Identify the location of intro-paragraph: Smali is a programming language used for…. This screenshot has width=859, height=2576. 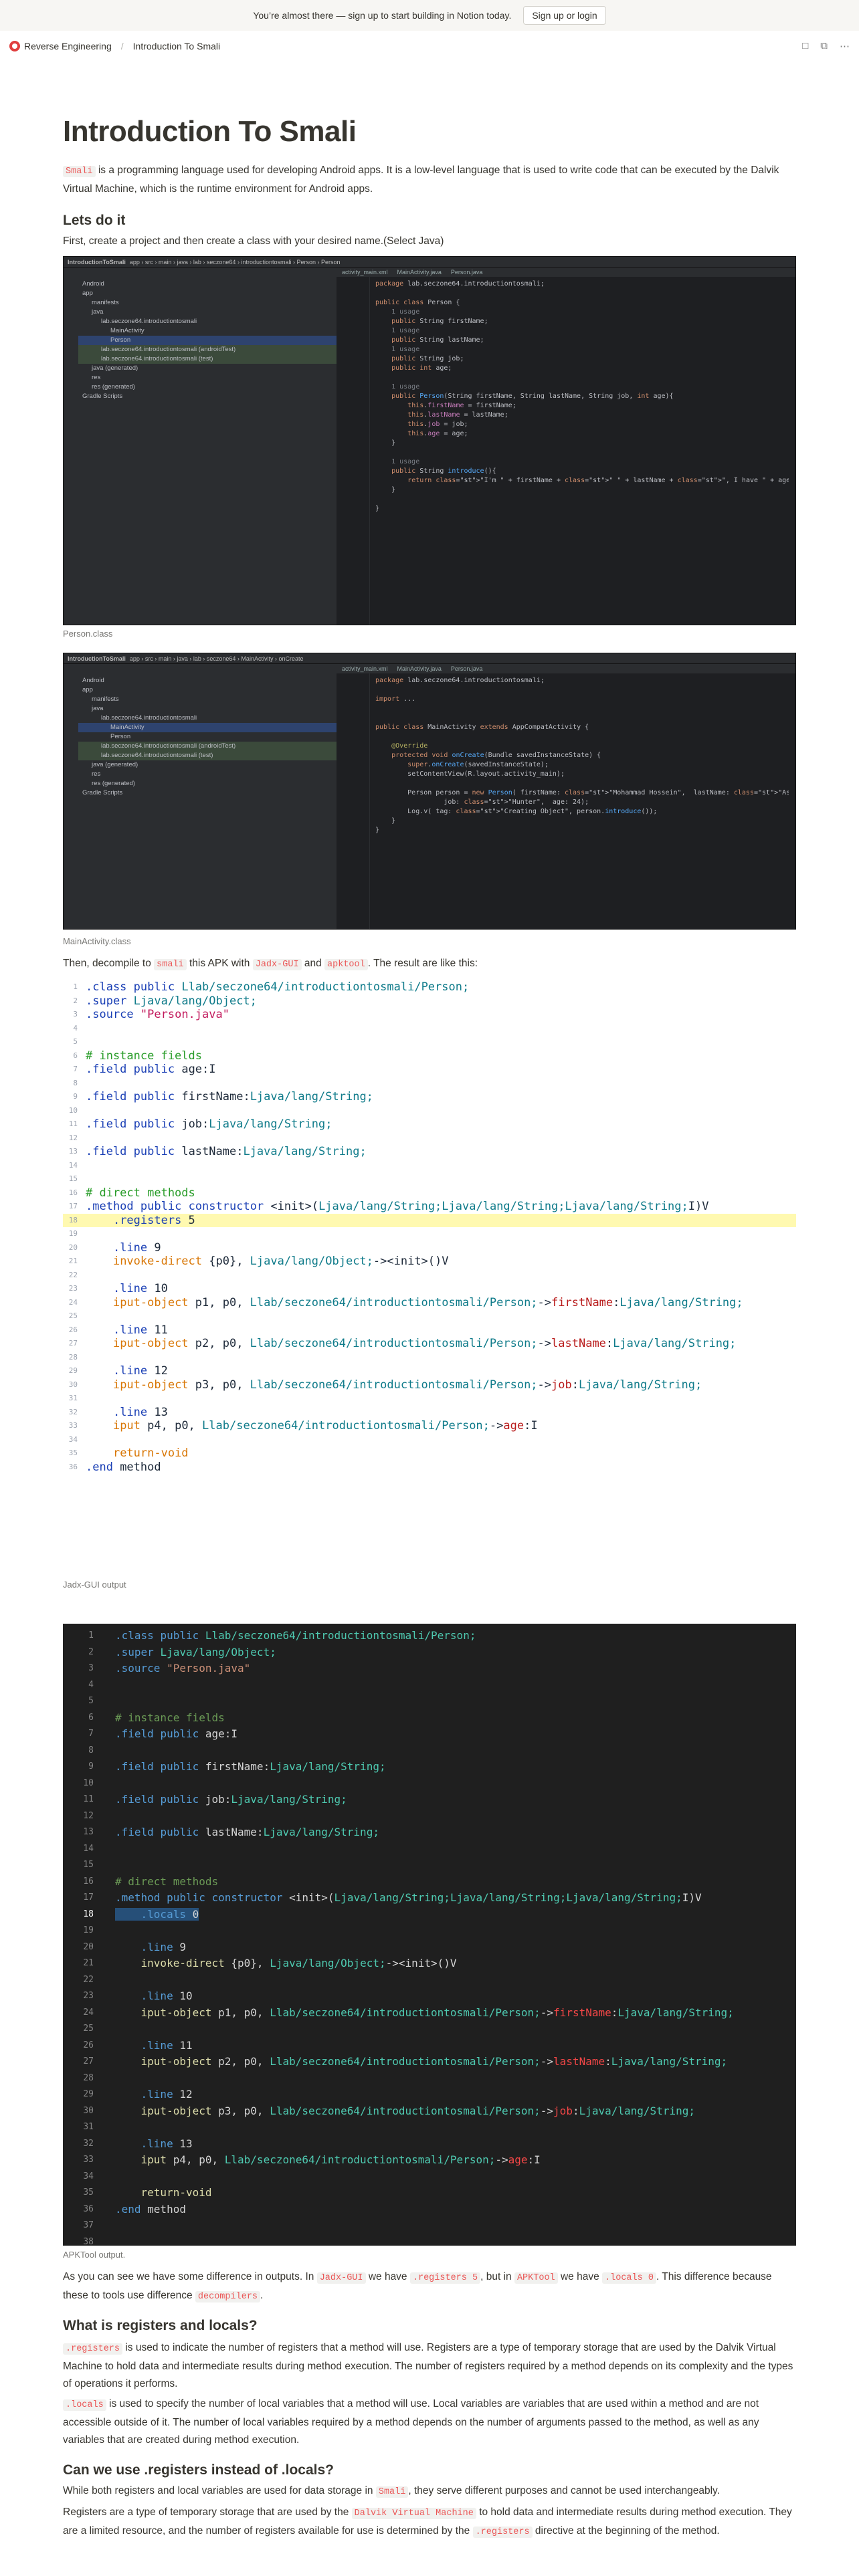
(429, 180).